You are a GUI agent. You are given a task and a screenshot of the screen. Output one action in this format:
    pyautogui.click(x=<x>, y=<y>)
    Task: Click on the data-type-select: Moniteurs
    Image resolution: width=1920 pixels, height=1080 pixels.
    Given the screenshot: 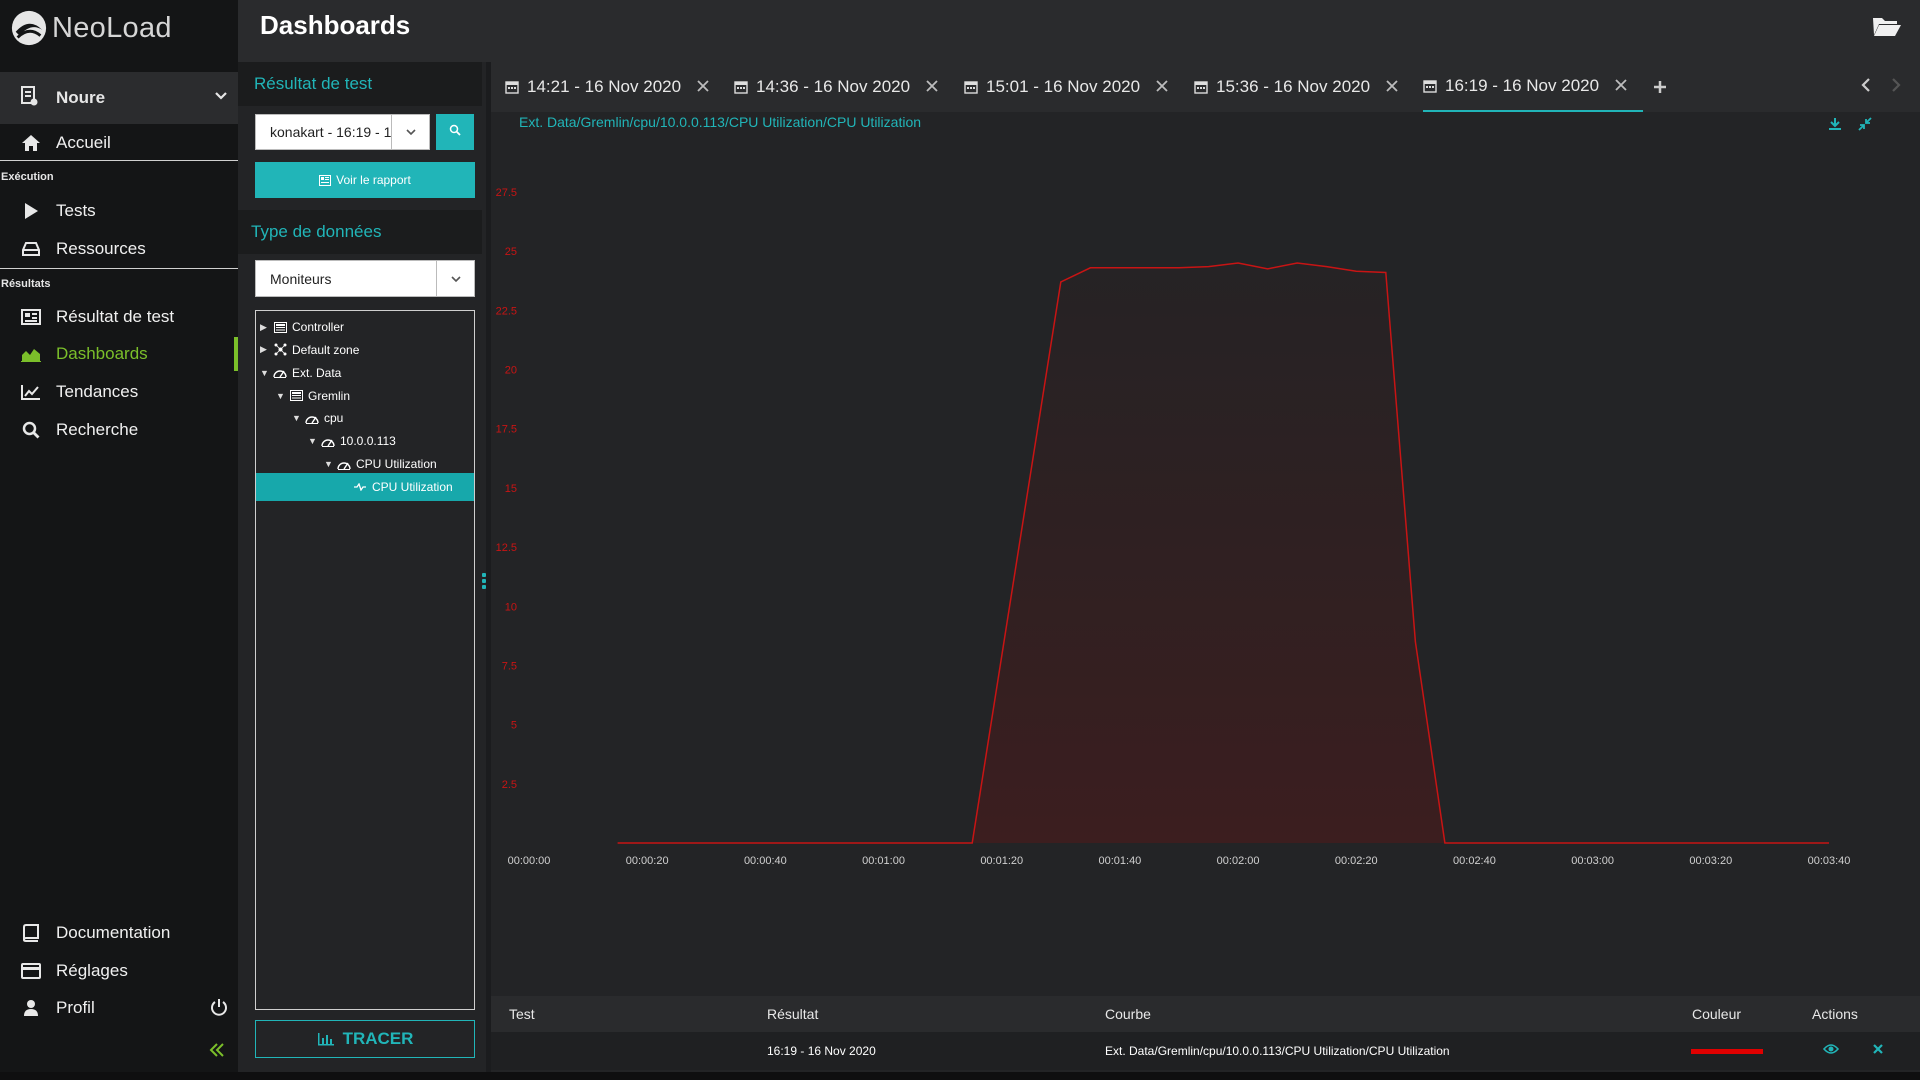 What is the action you would take?
    pyautogui.click(x=365, y=278)
    